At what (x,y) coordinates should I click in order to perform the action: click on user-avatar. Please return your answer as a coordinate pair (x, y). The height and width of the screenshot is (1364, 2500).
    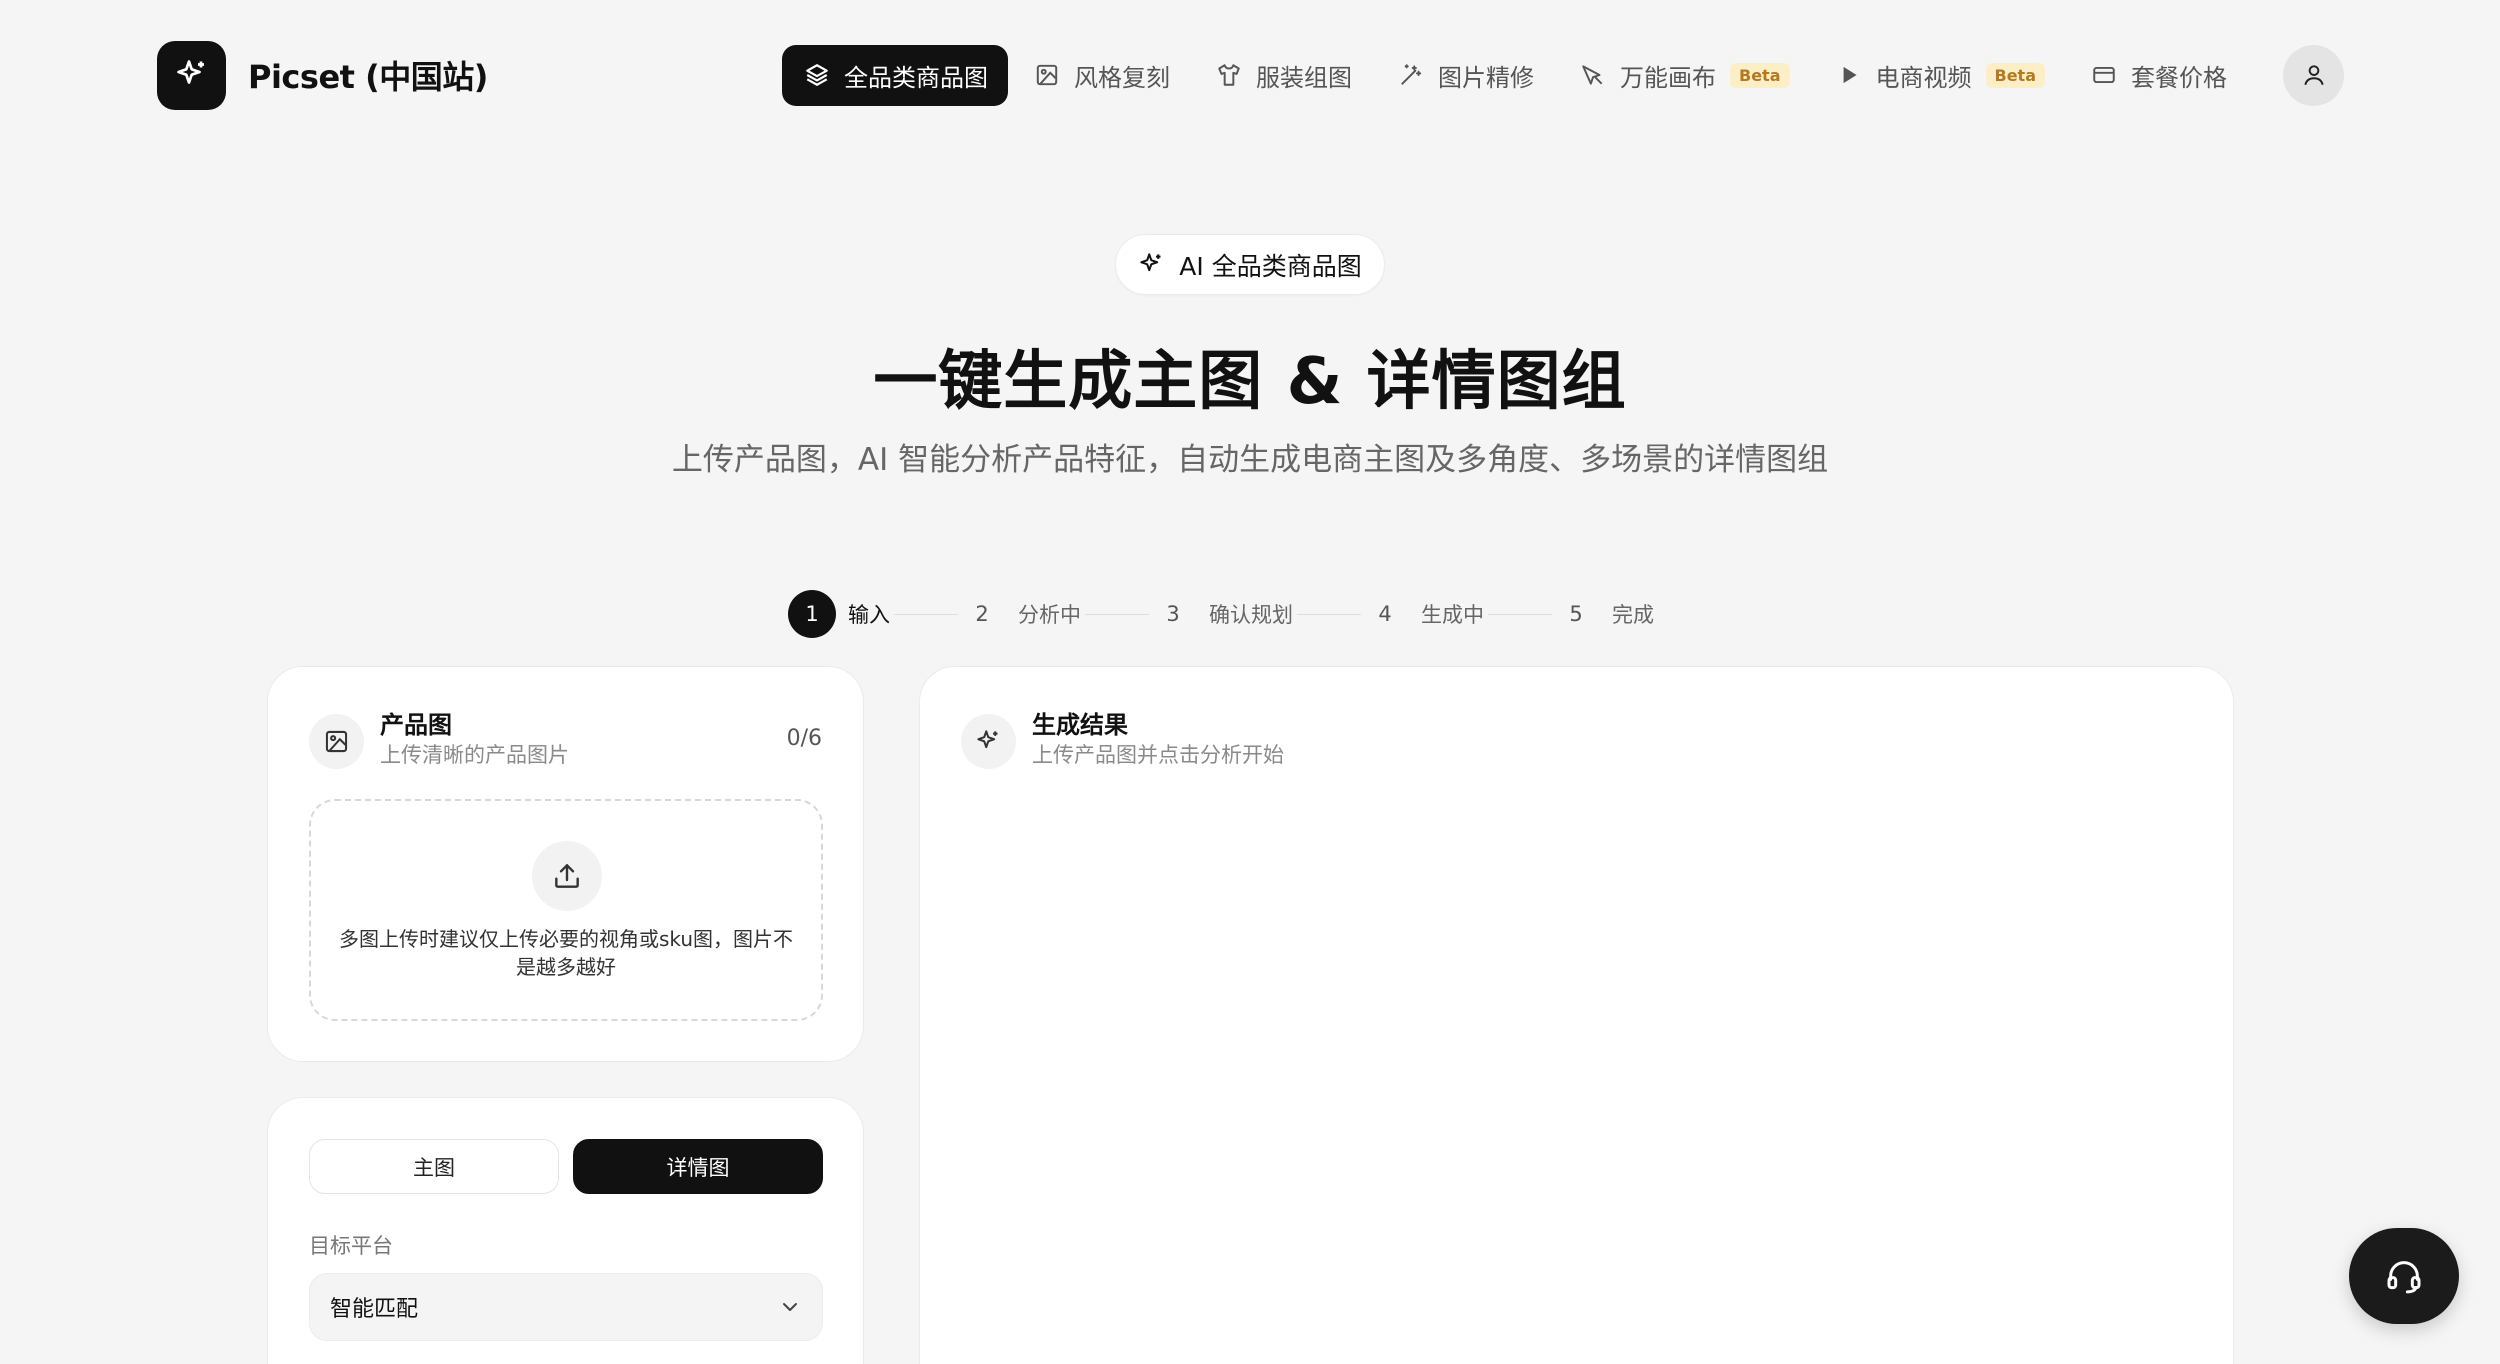
    Looking at the image, I should click on (2313, 75).